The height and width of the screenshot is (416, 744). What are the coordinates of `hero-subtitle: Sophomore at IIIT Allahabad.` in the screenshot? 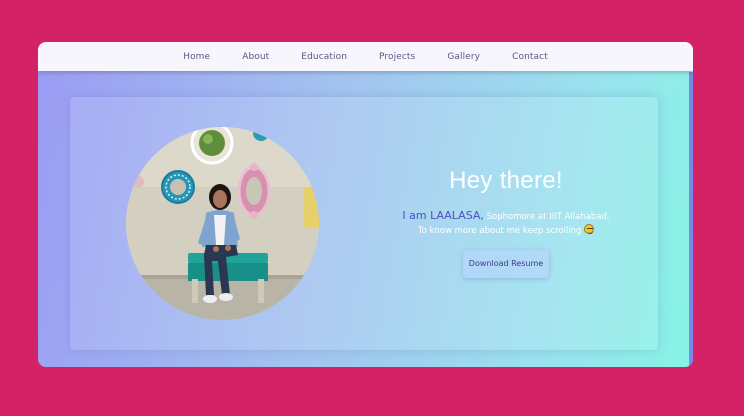 It's located at (546, 217).